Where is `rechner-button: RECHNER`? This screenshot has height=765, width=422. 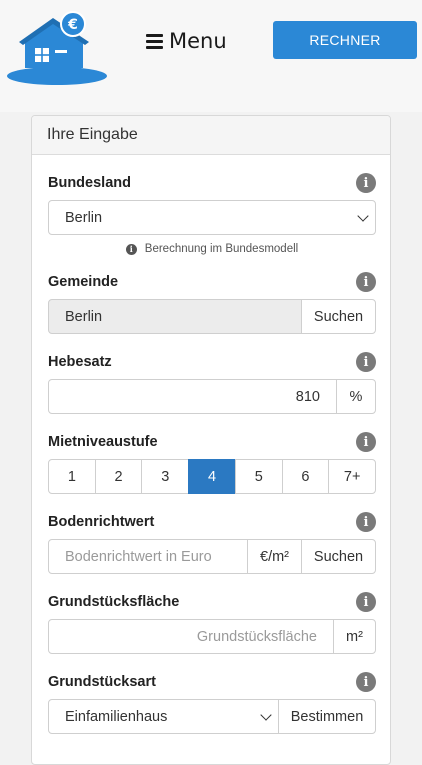 rechner-button: RECHNER is located at coordinates (345, 40).